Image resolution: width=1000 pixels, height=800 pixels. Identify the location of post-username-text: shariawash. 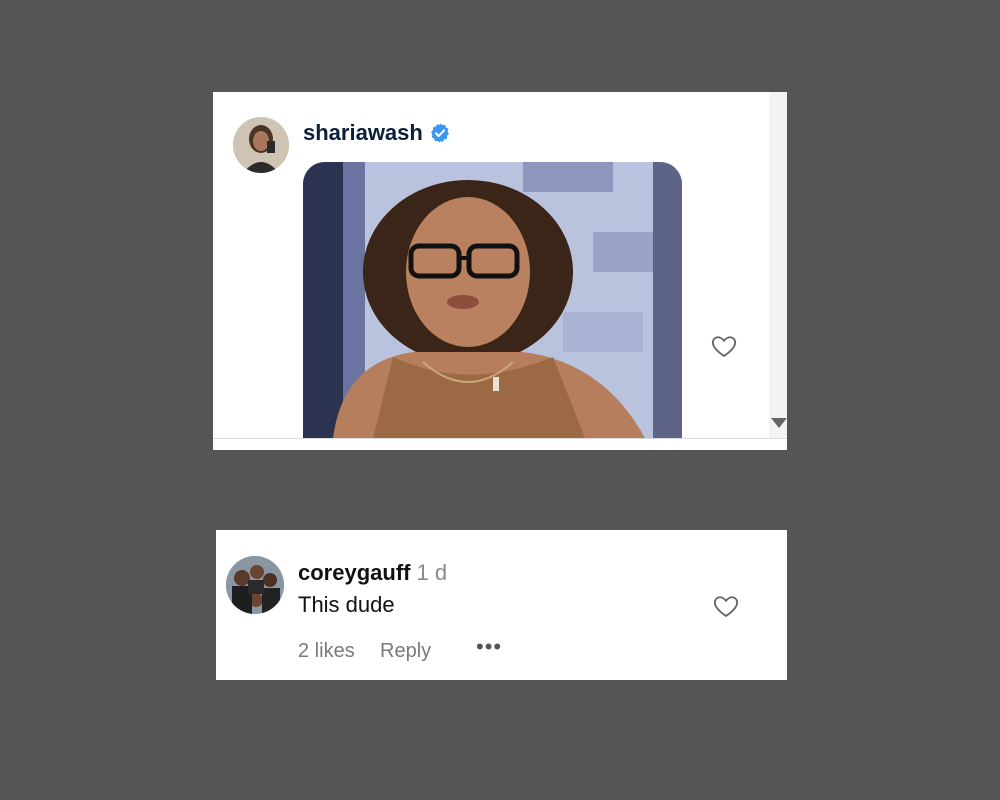
(363, 133).